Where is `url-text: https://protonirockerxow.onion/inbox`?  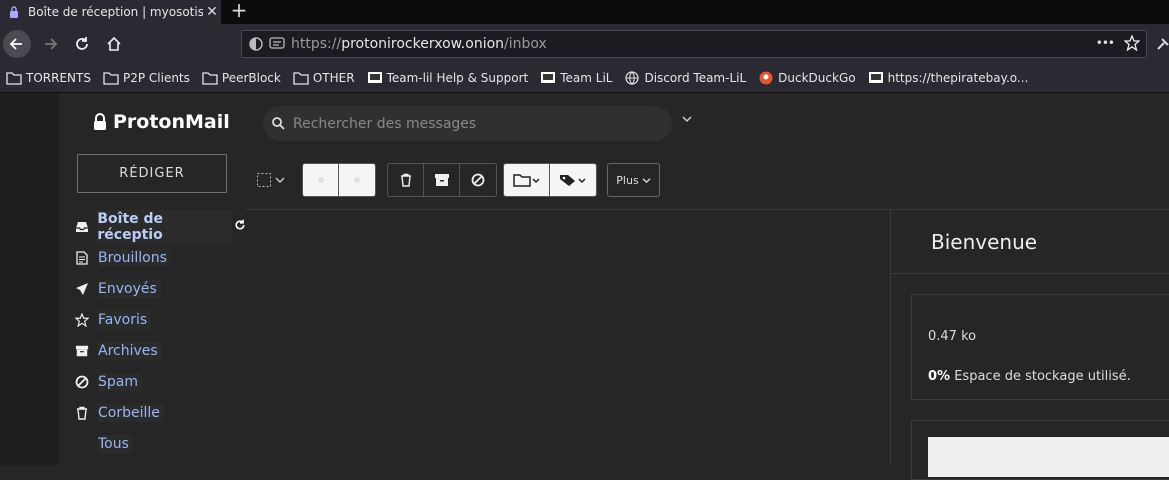
url-text: https://protonirockerxow.onion/inbox is located at coordinates (419, 44).